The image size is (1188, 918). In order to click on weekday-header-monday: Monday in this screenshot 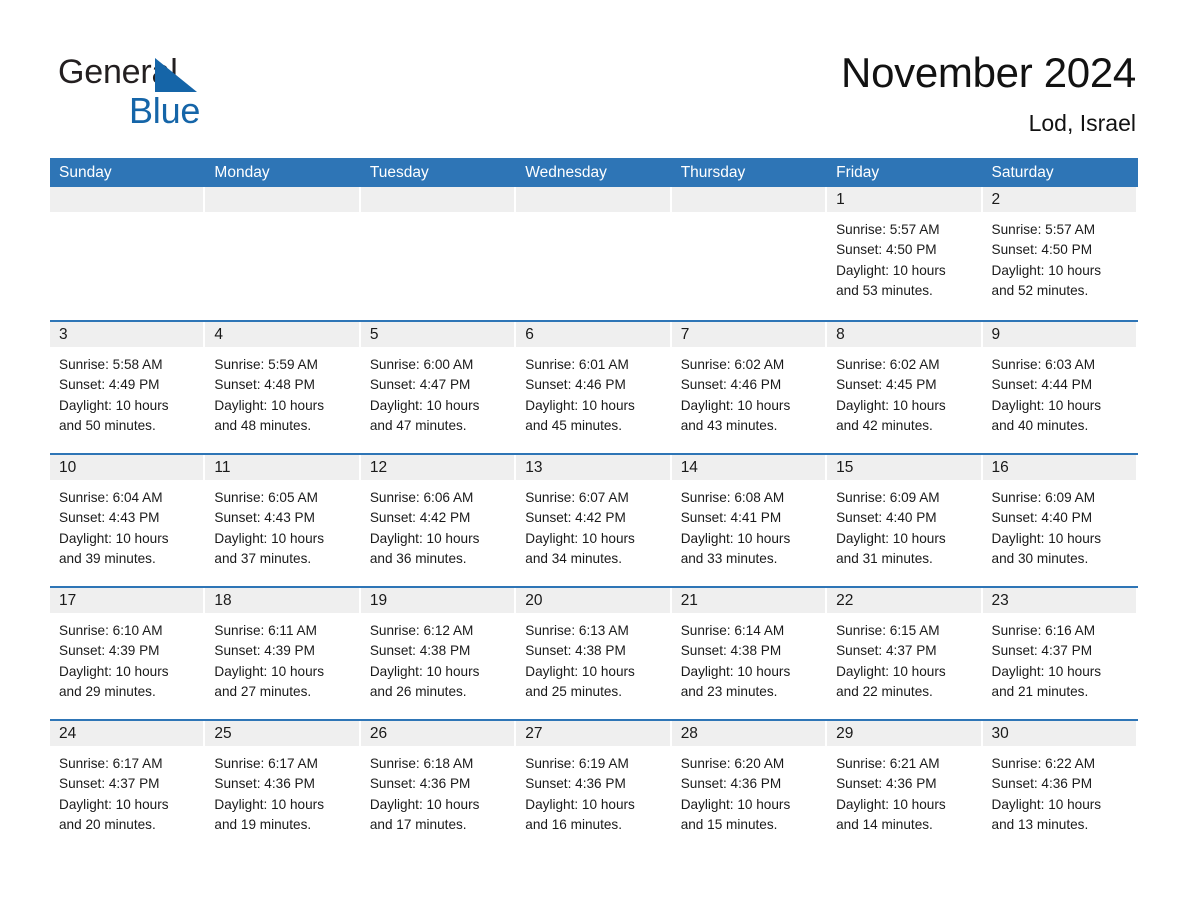, I will do `click(242, 172)`.